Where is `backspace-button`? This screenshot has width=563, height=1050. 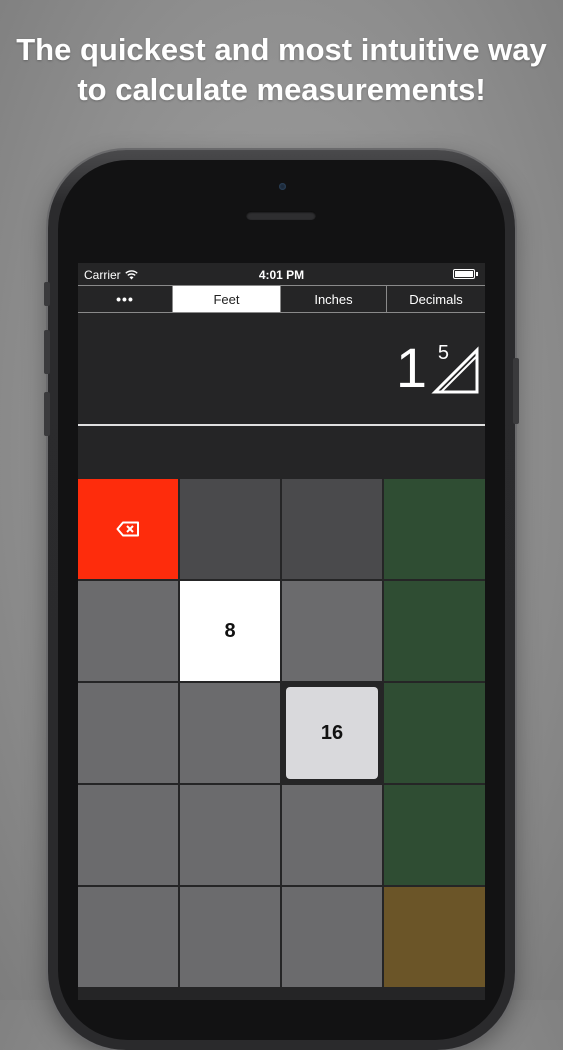
backspace-button is located at coordinates (128, 529).